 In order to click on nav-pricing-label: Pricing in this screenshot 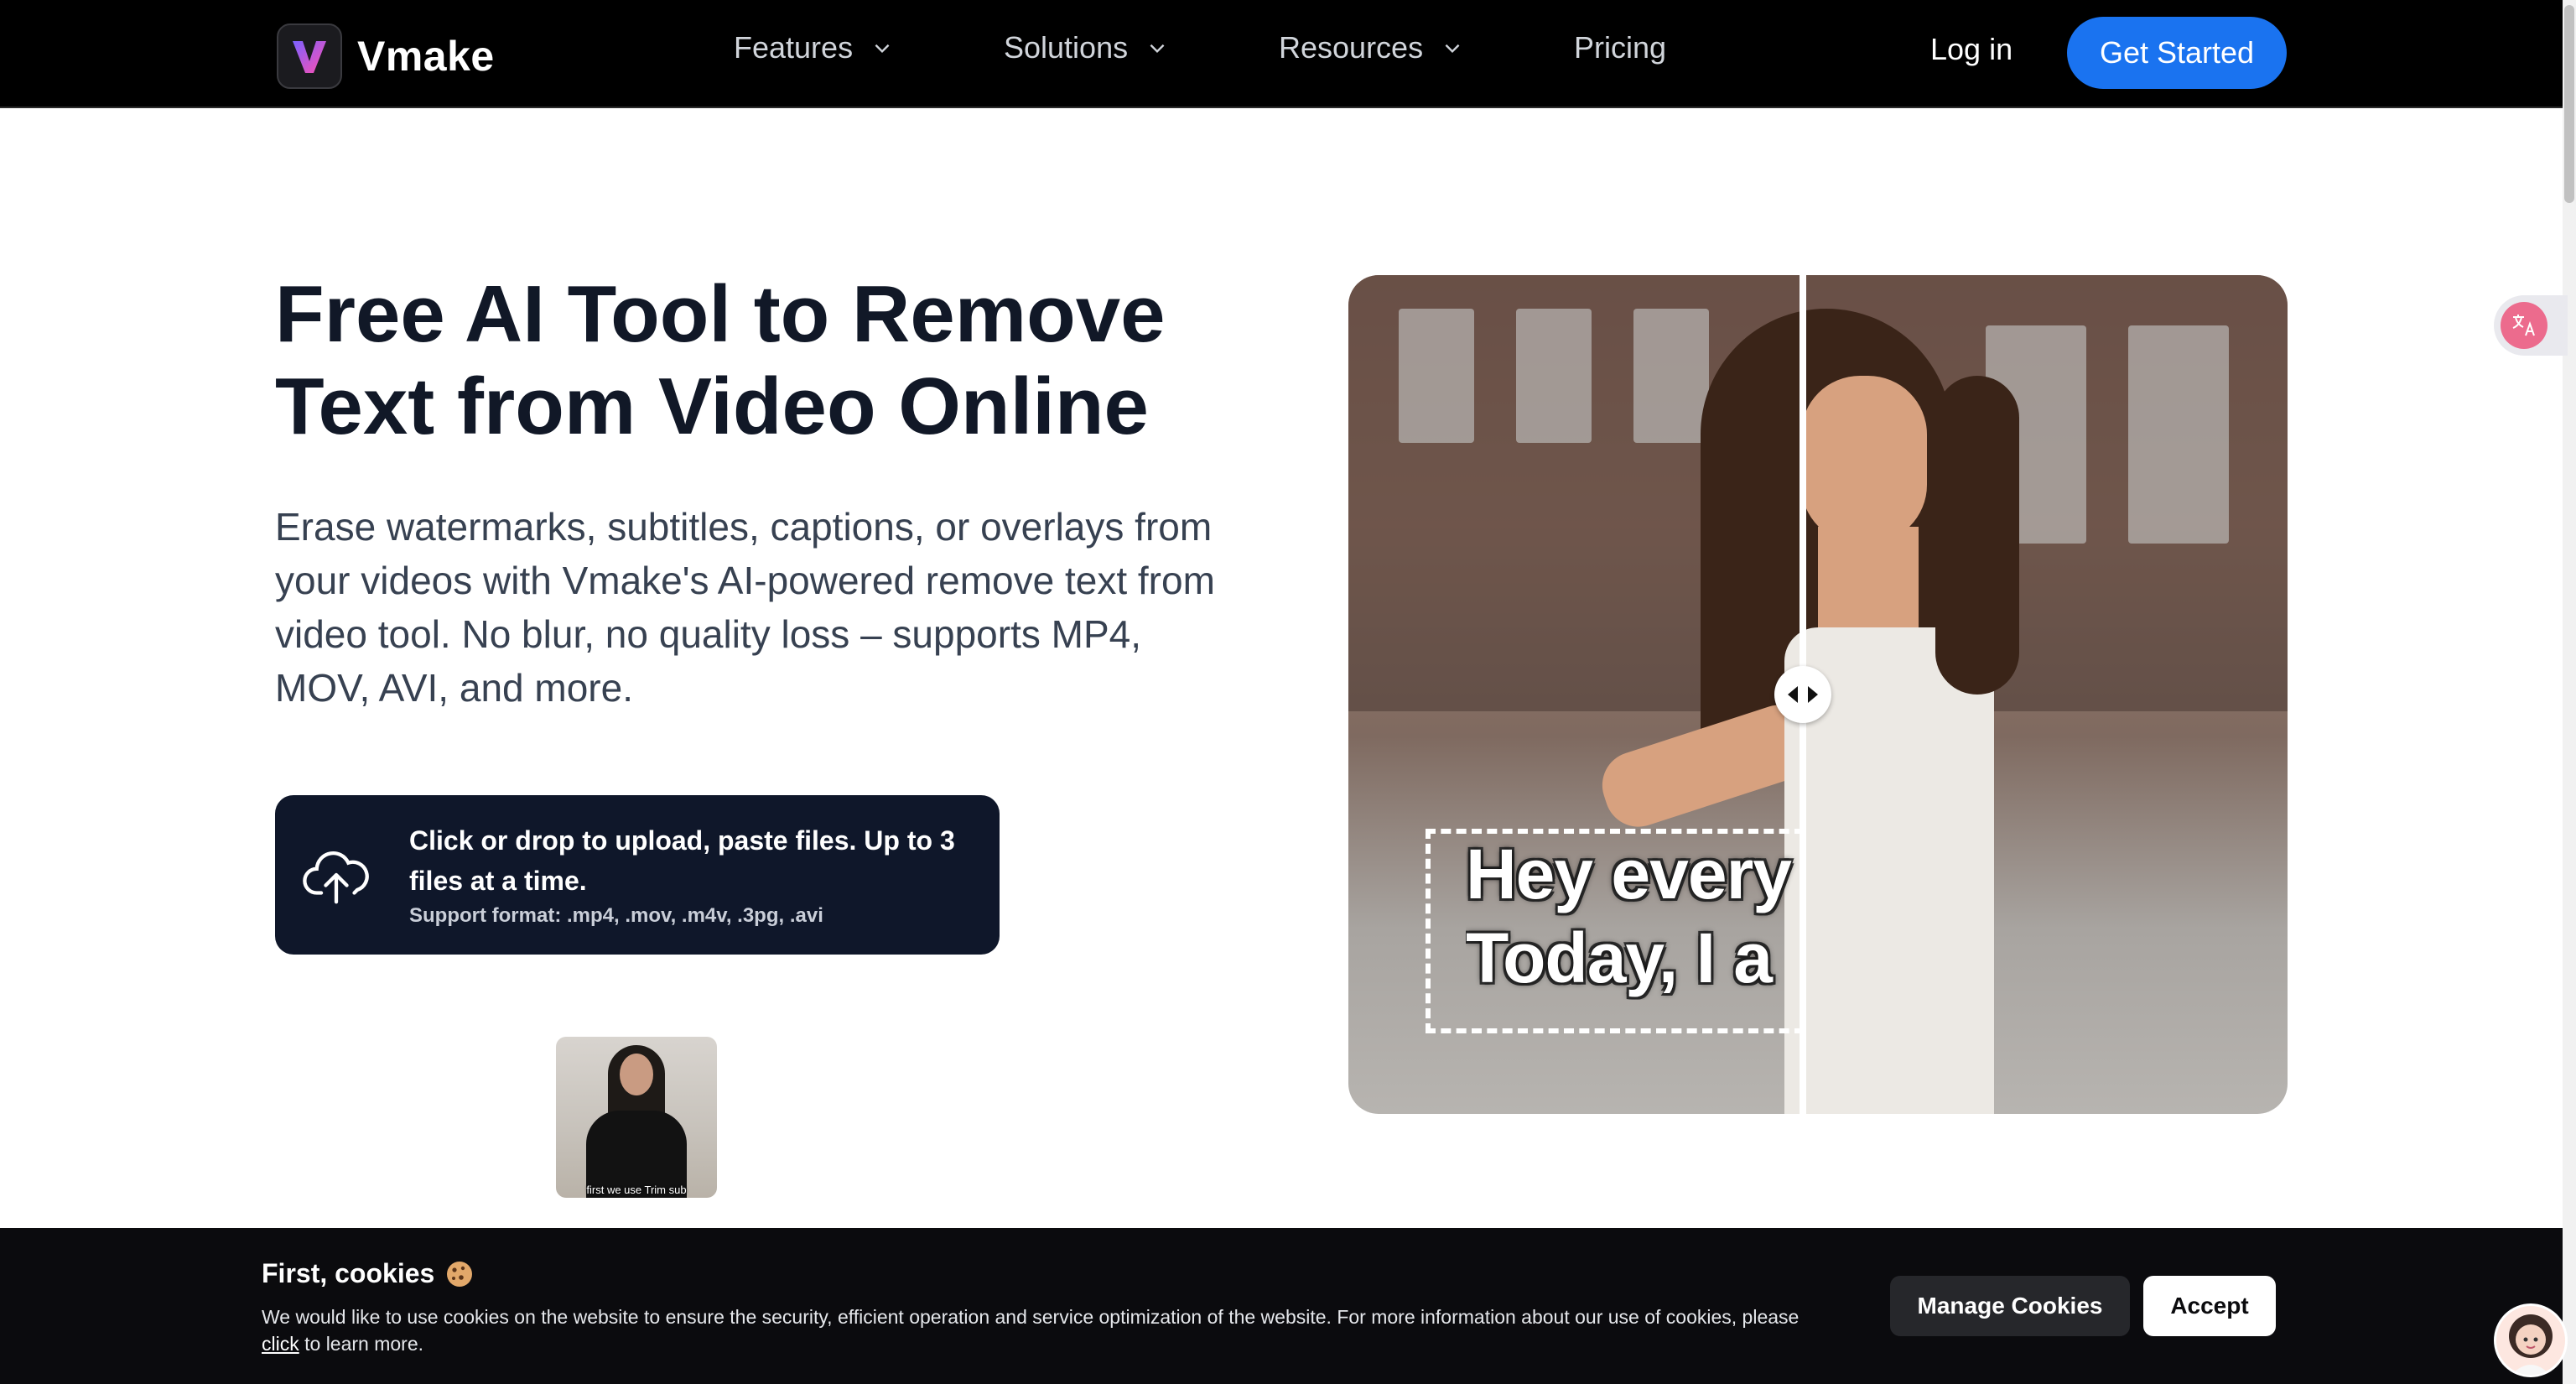, I will do `click(1620, 47)`.